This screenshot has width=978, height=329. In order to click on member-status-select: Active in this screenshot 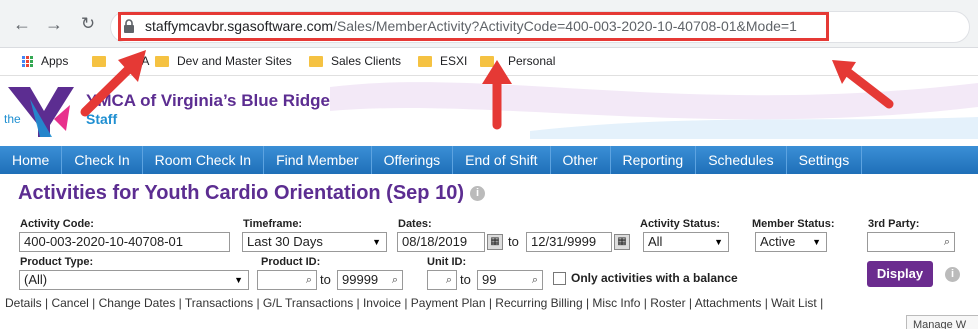, I will do `click(791, 242)`.